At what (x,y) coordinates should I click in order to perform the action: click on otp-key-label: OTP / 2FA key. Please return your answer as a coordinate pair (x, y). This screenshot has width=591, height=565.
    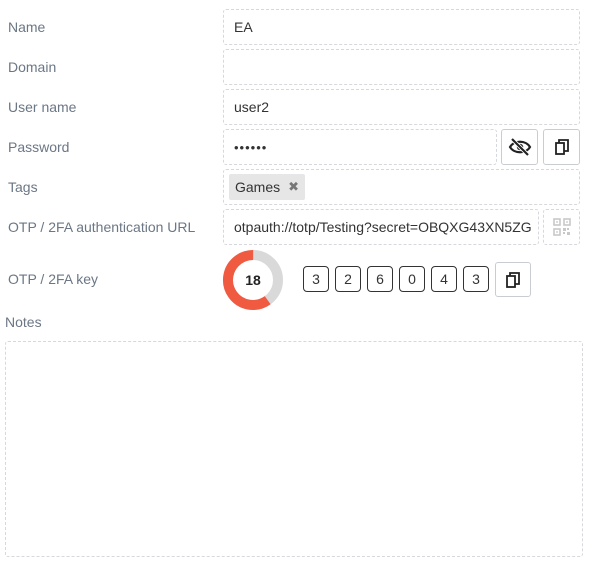
    Looking at the image, I should click on (53, 279).